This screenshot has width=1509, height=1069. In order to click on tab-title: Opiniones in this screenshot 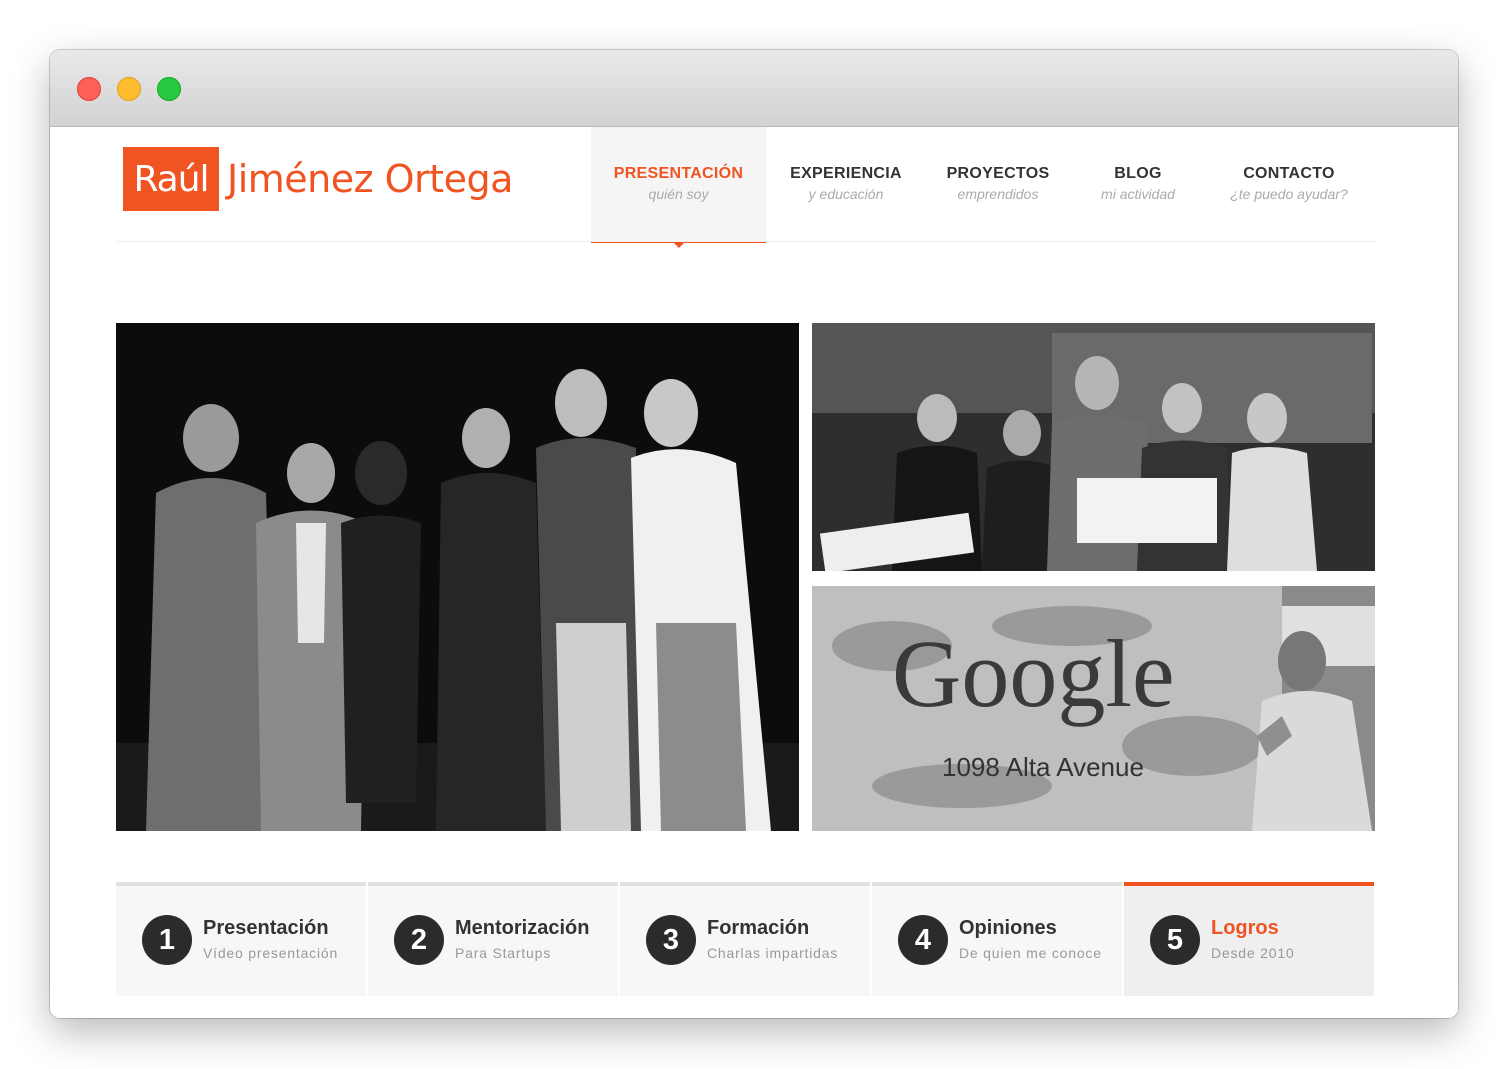, I will do `click(1008, 928)`.